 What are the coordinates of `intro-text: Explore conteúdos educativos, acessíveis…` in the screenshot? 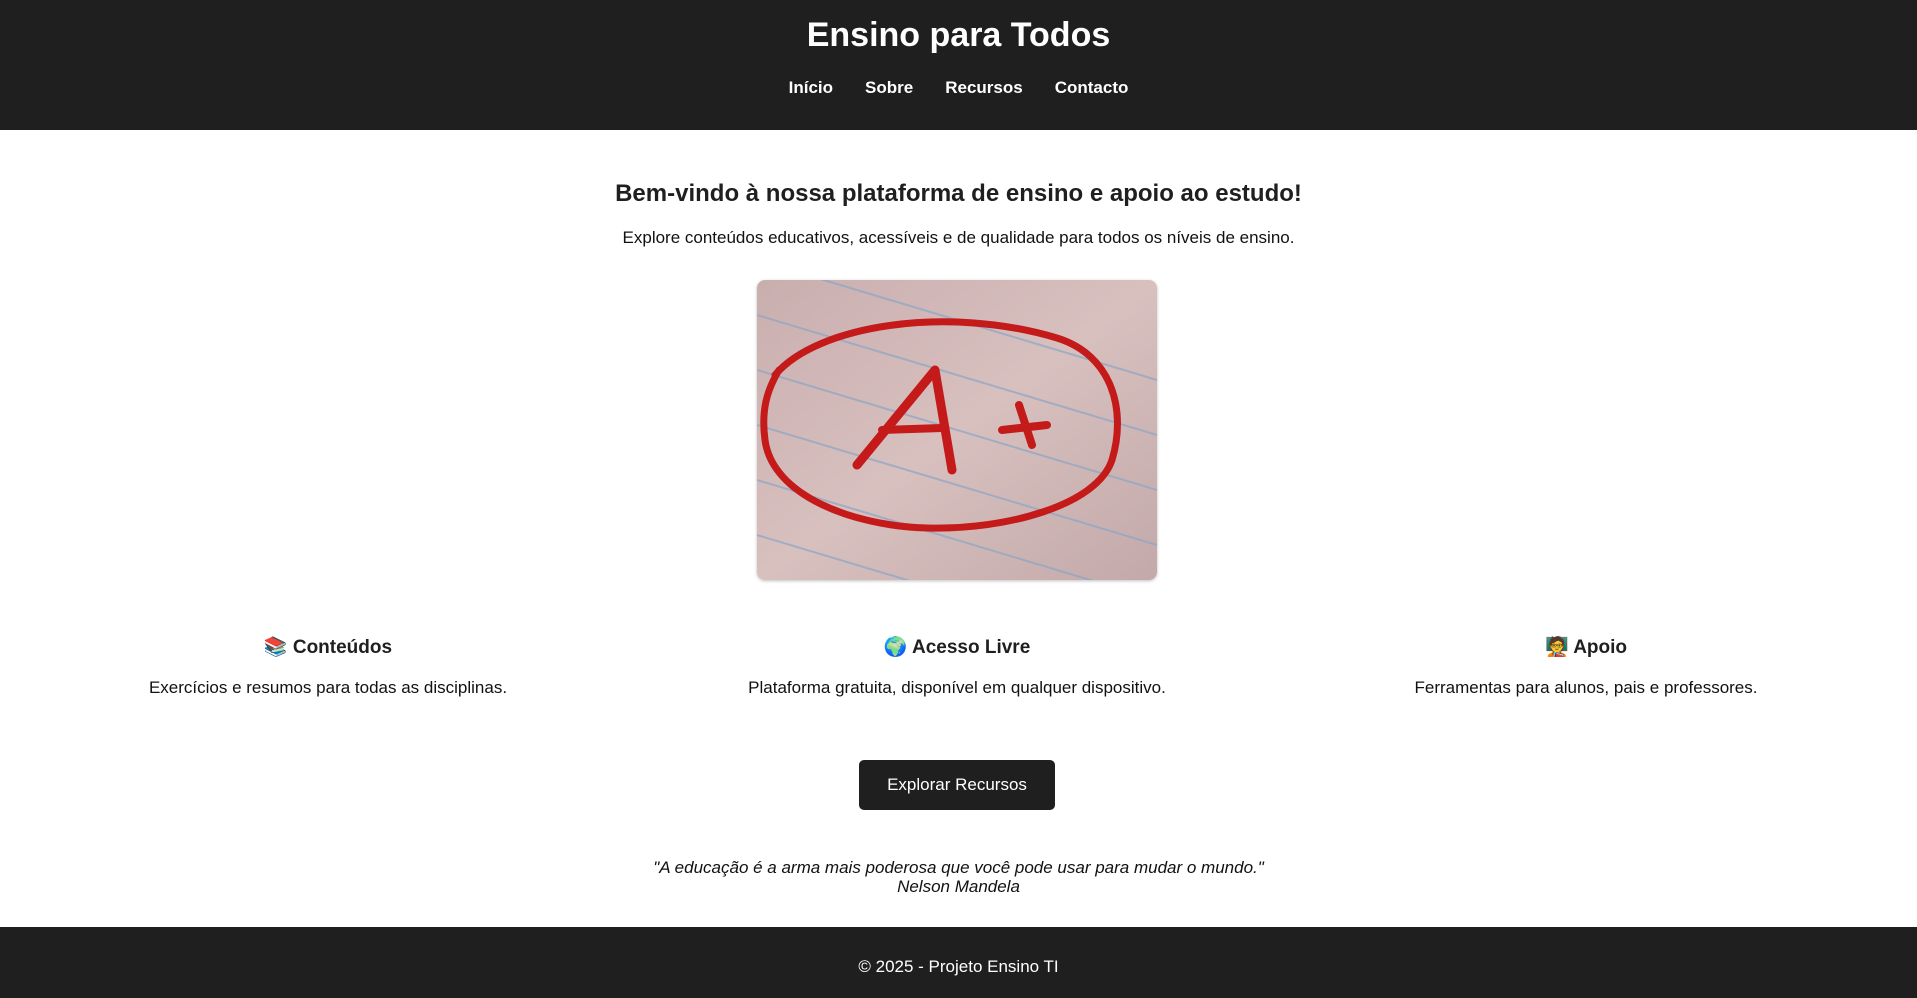 It's located at (958, 237).